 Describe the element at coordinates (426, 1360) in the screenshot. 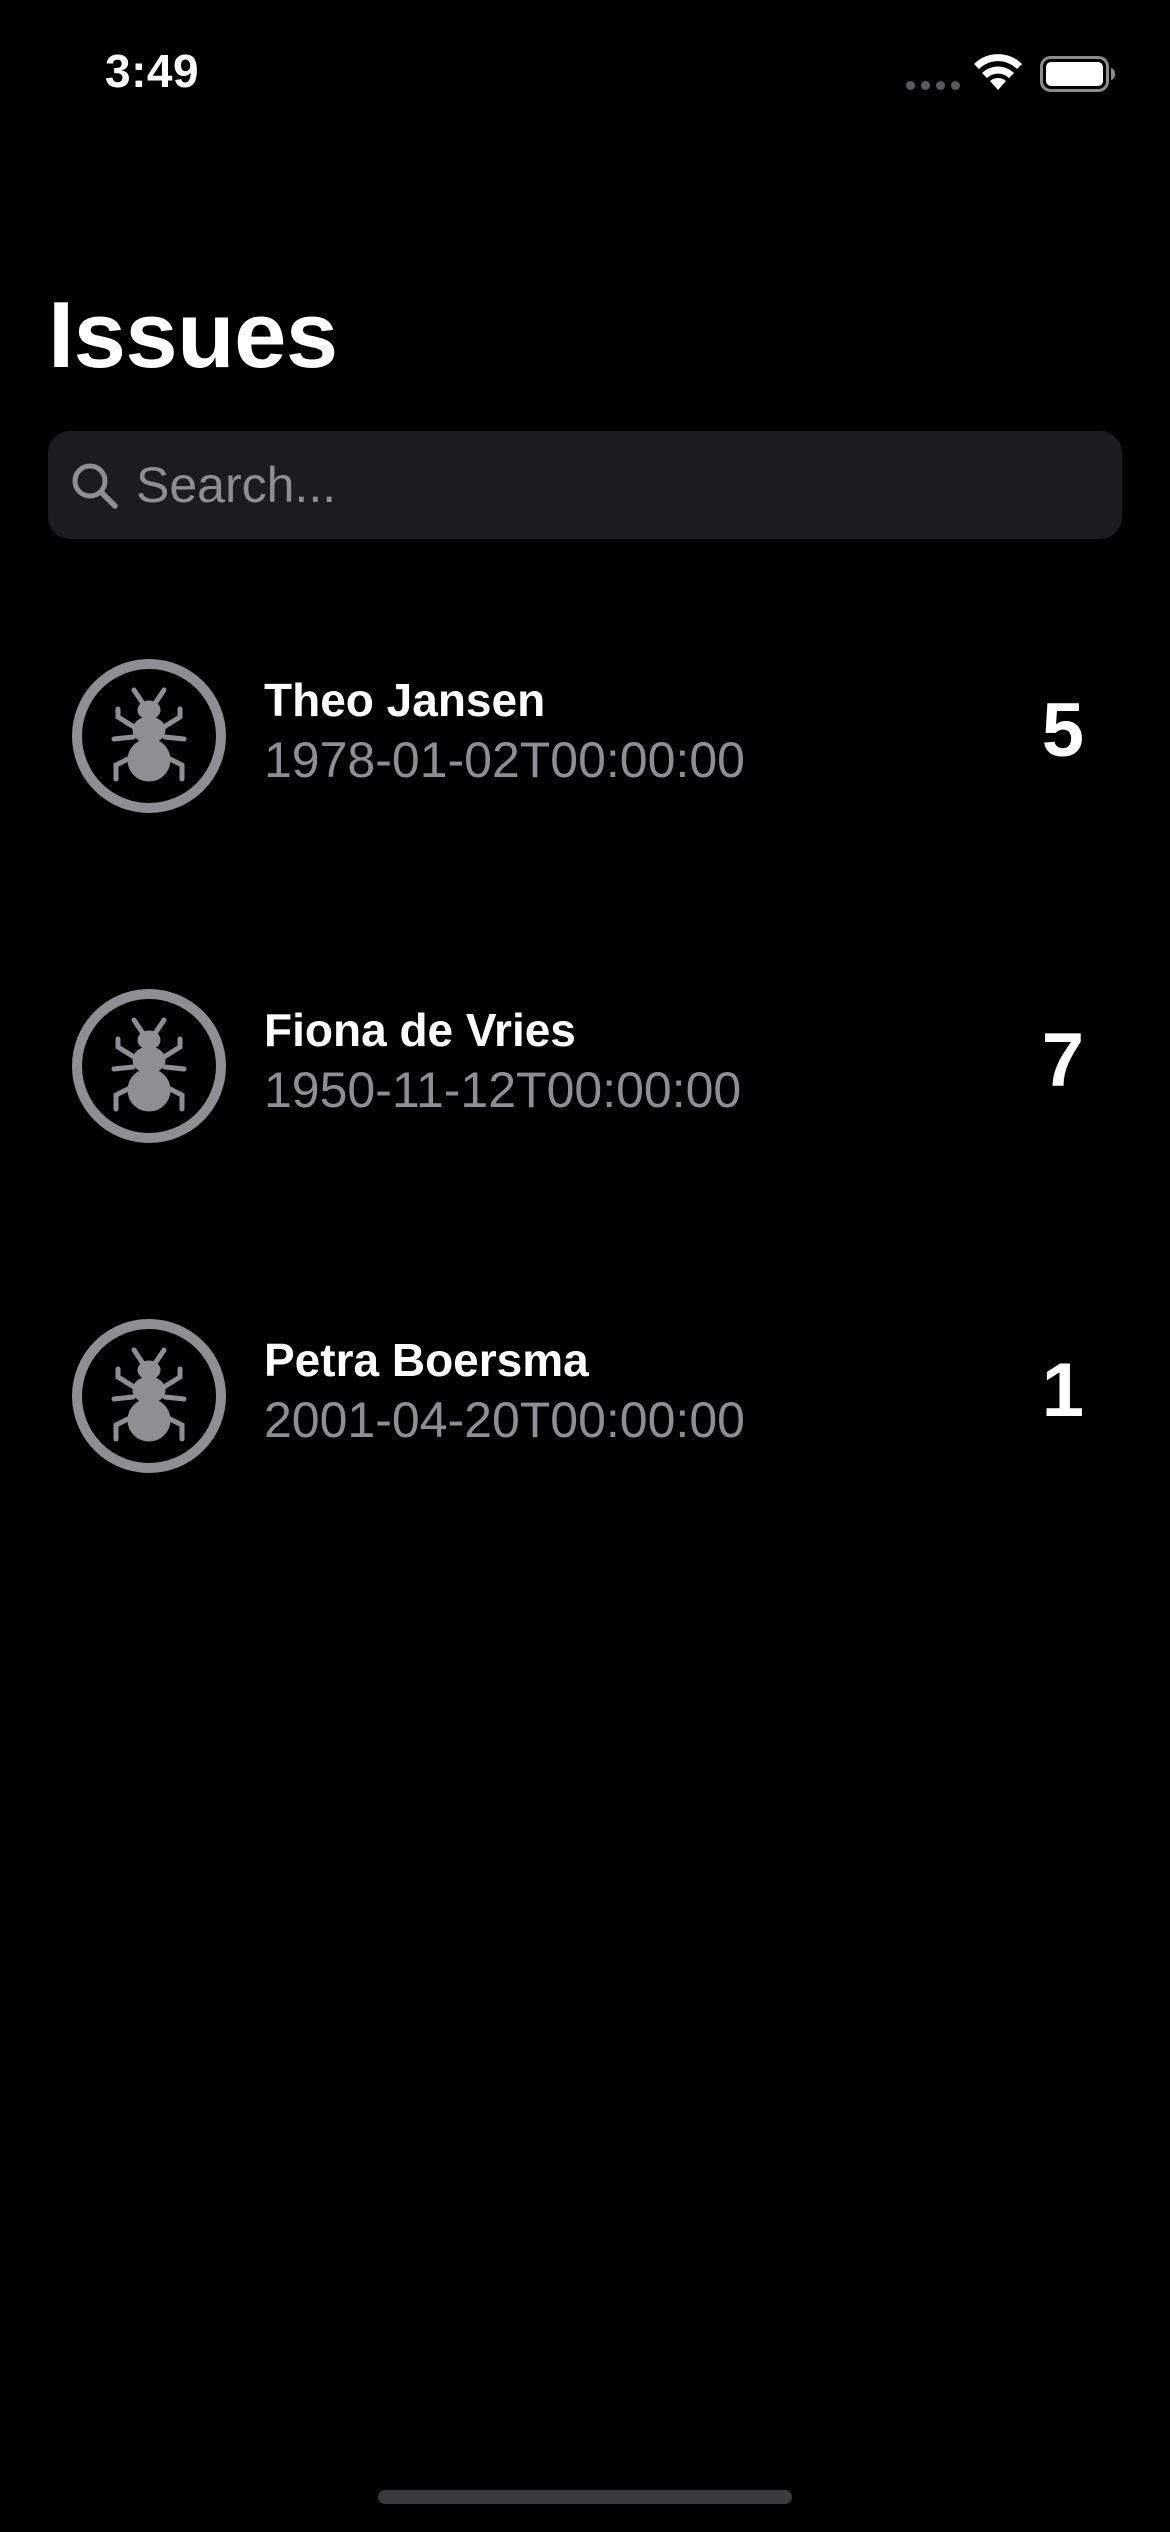

I see `issue-name: Petra Boersma` at that location.